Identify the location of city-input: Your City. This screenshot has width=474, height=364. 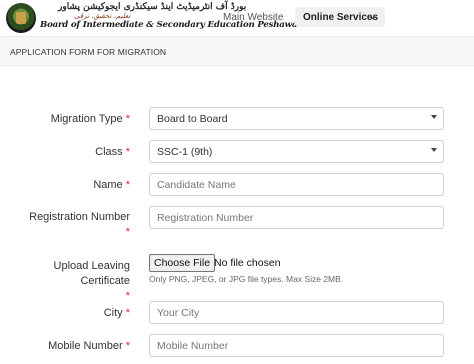
(296, 312).